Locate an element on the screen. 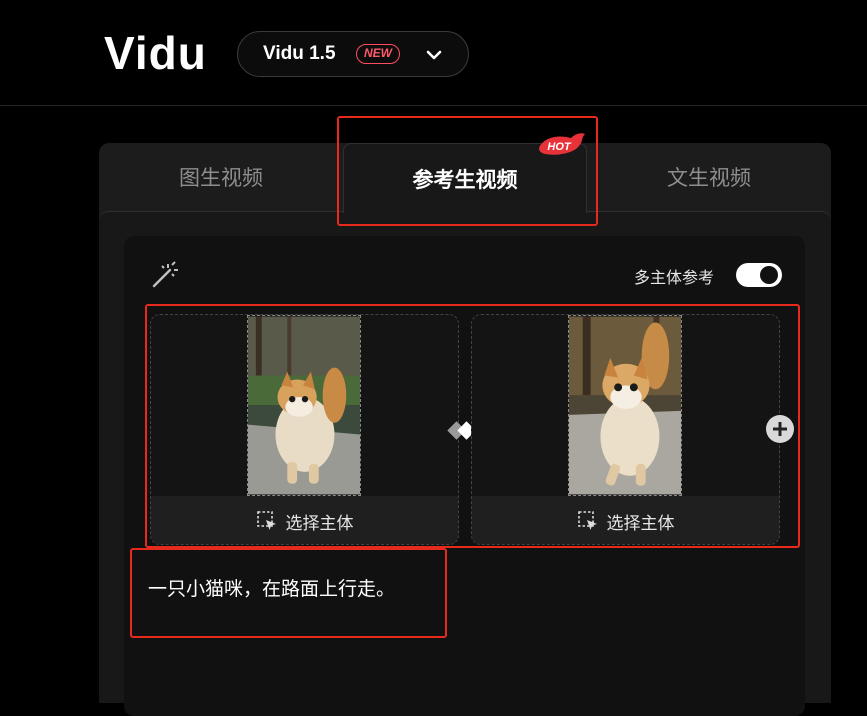  toggle-knob is located at coordinates (769, 275).